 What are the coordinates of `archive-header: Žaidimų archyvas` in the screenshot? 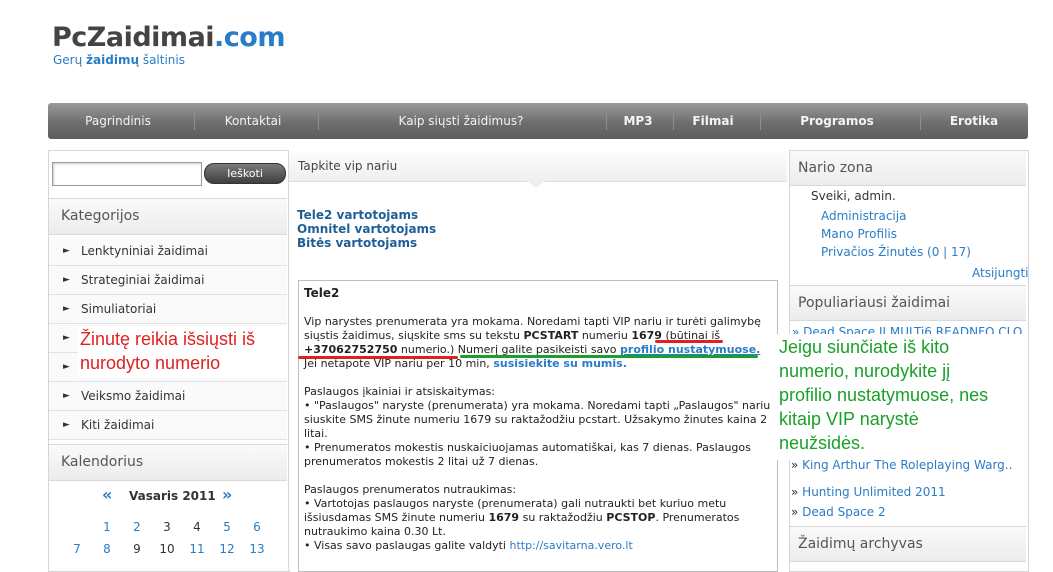 It's located at (908, 544).